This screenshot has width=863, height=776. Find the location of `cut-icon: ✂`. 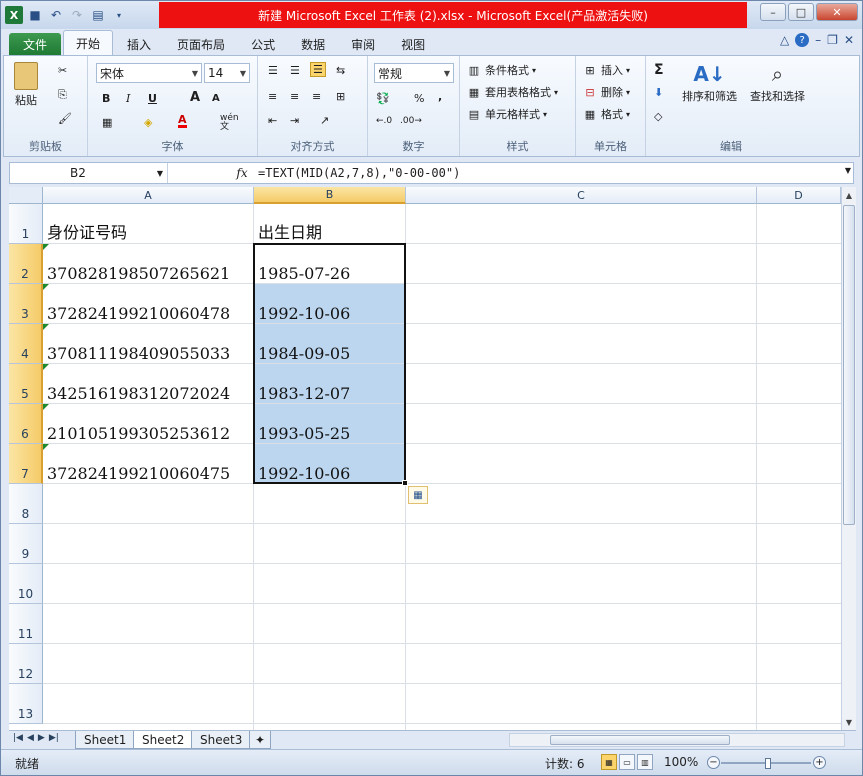

cut-icon: ✂ is located at coordinates (62, 70).